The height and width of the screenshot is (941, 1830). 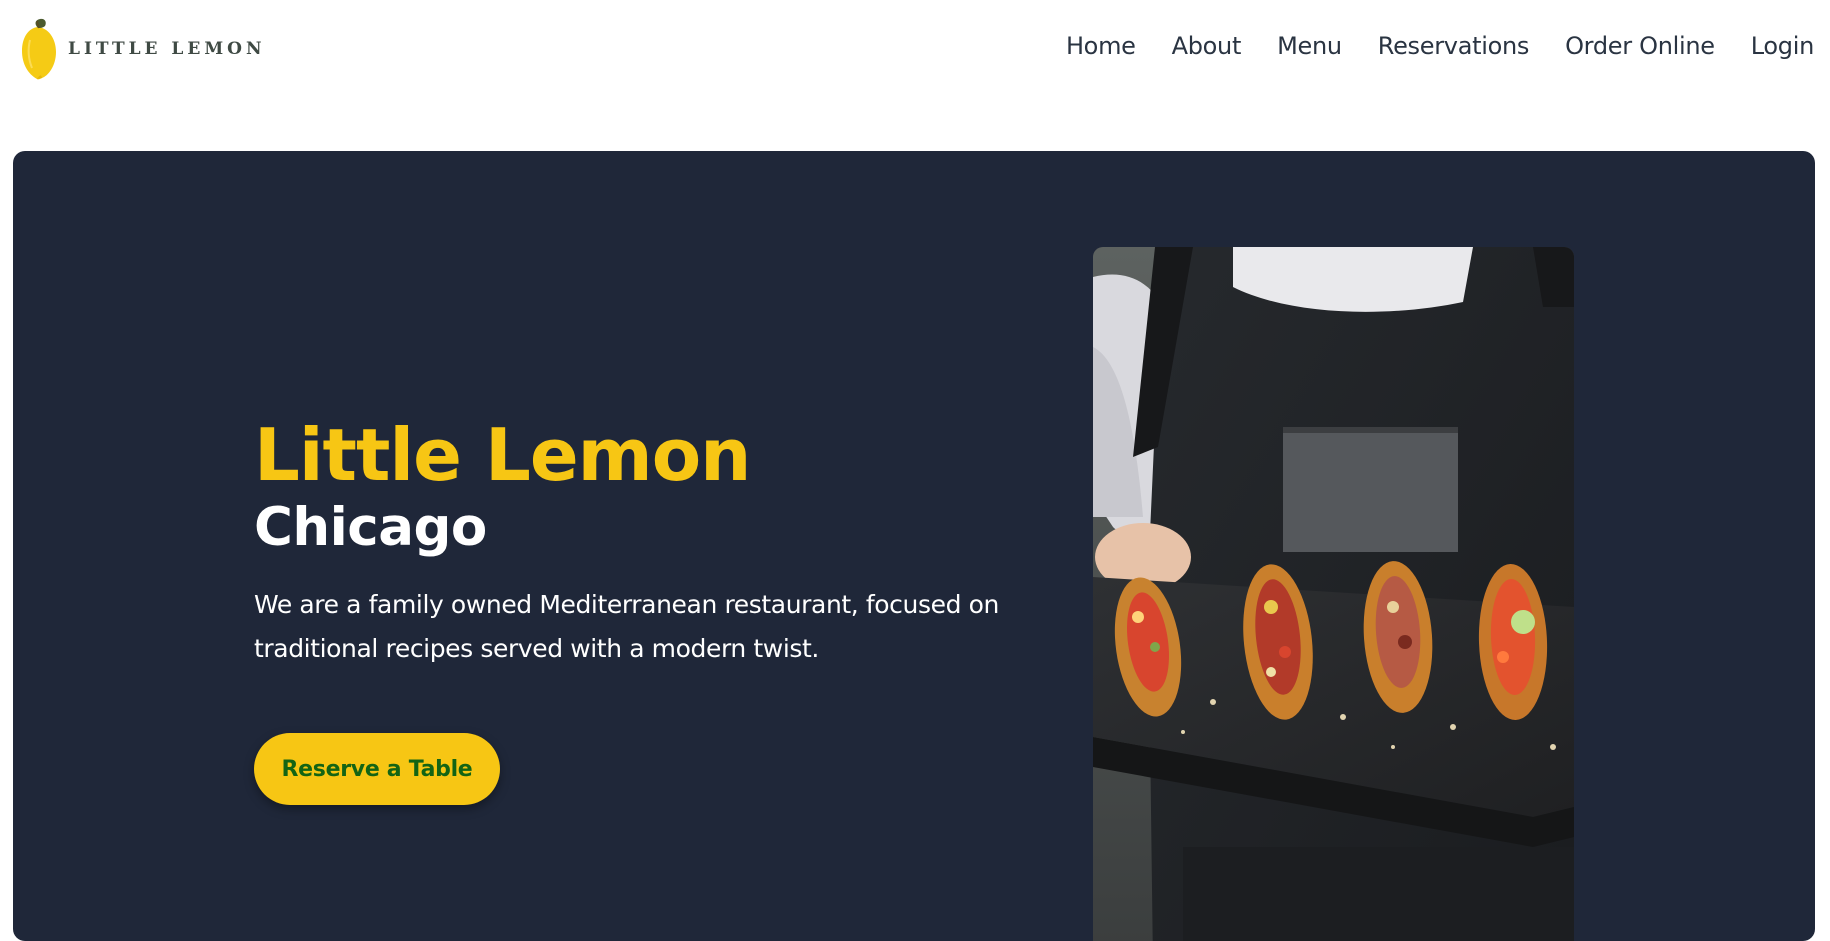 What do you see at coordinates (1640, 46) in the screenshot?
I see `nav-link-order-online: Order Online` at bounding box center [1640, 46].